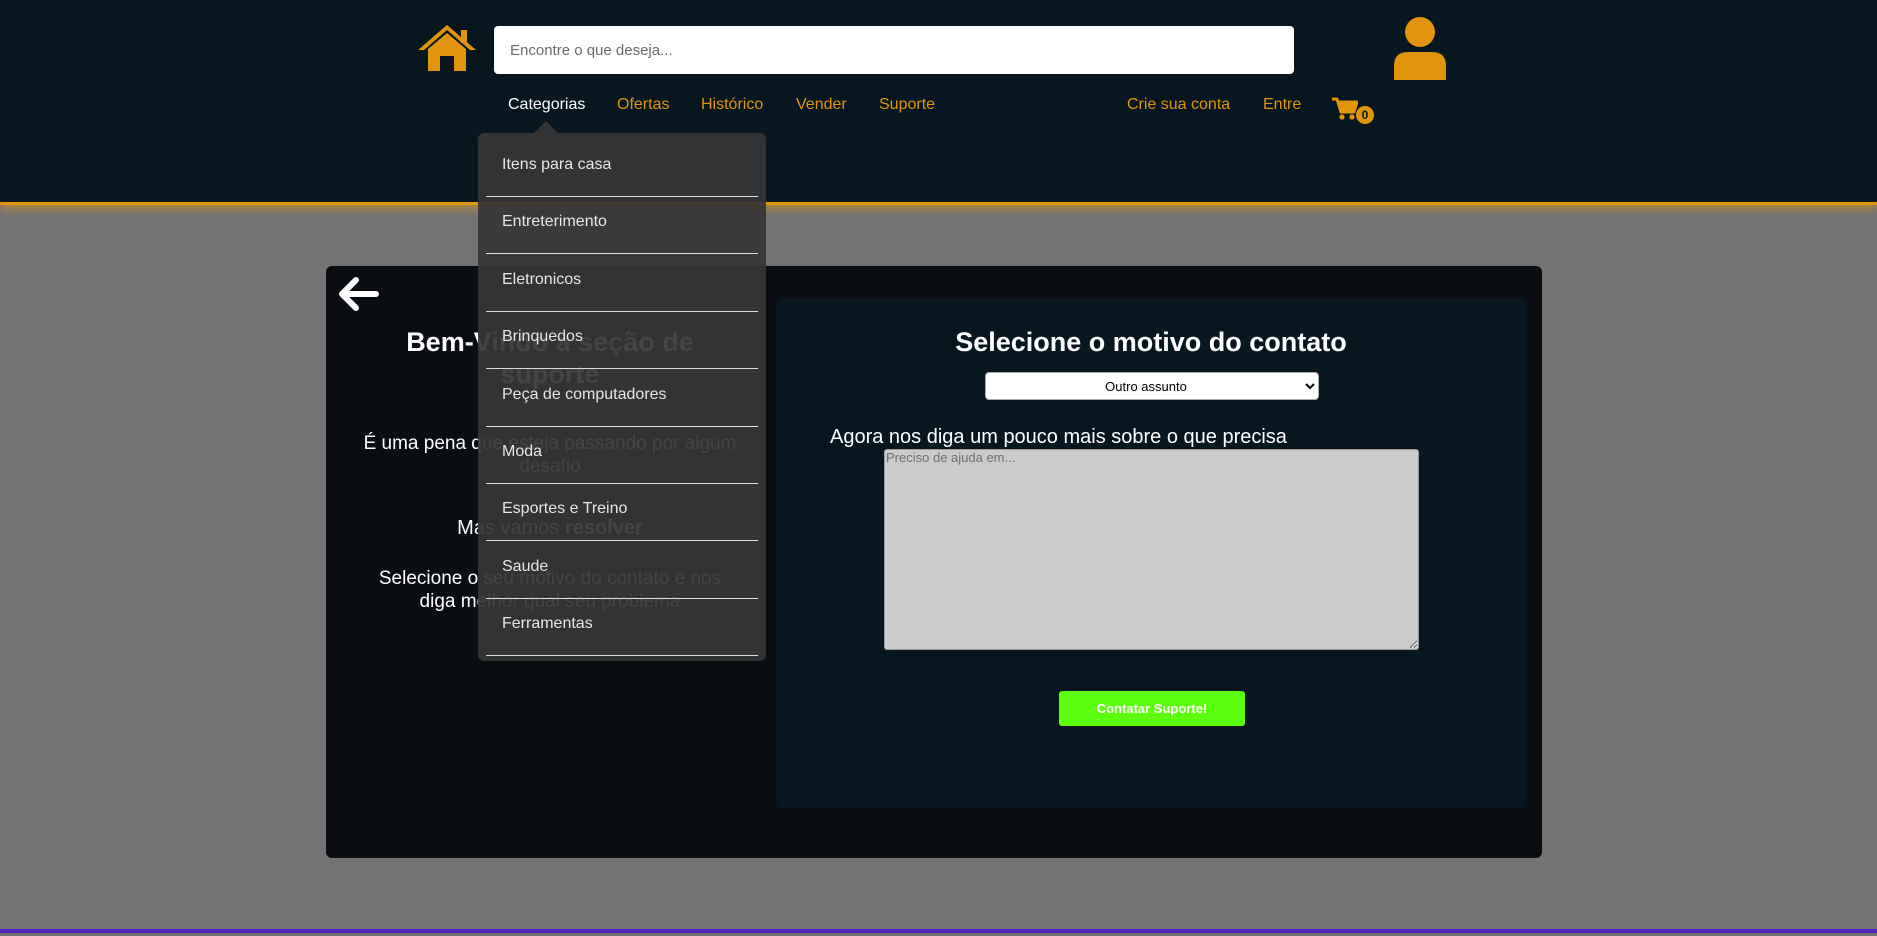 Image resolution: width=1877 pixels, height=936 pixels. What do you see at coordinates (732, 105) in the screenshot?
I see `nav-historico: Histórico` at bounding box center [732, 105].